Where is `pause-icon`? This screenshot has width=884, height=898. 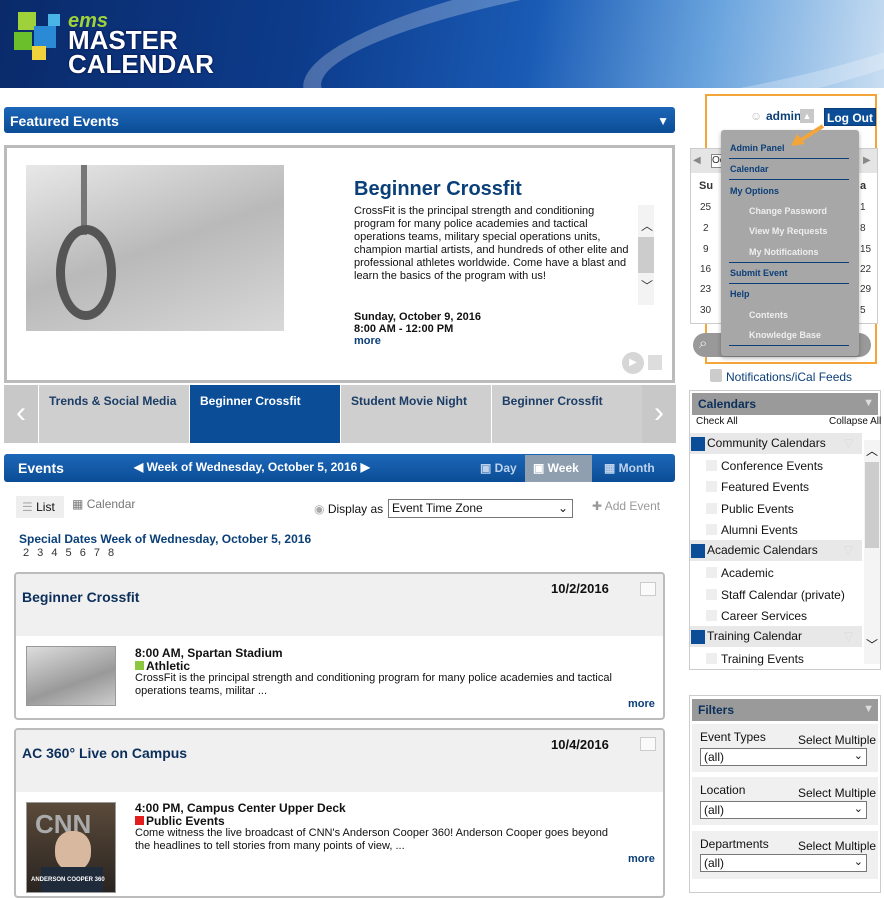
pause-icon is located at coordinates (655, 362).